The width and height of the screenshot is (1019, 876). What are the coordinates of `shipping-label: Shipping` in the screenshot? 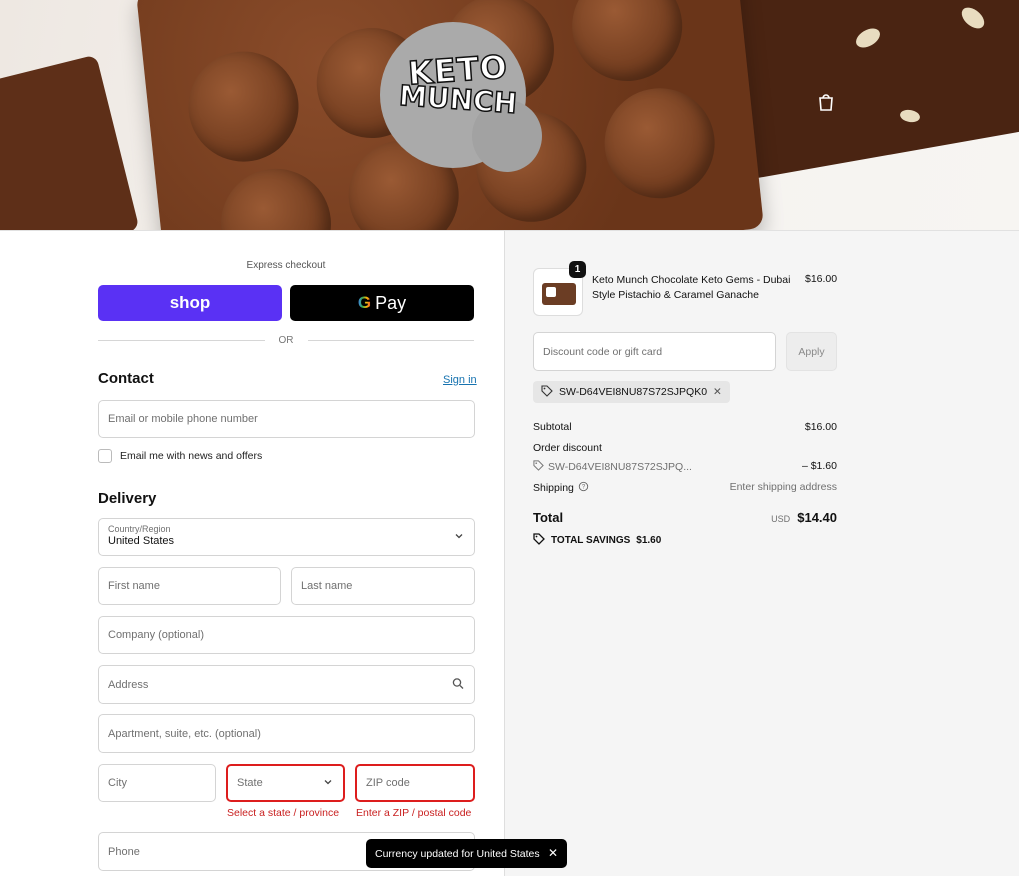 It's located at (553, 488).